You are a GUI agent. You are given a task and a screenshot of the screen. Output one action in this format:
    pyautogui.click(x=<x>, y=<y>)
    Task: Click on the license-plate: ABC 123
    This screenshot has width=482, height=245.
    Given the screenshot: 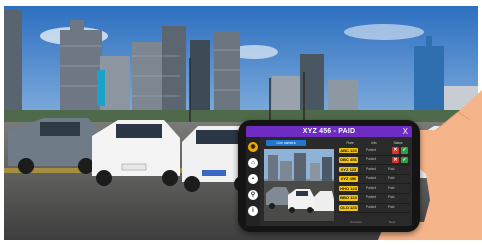 What is the action you would take?
    pyautogui.click(x=348, y=150)
    